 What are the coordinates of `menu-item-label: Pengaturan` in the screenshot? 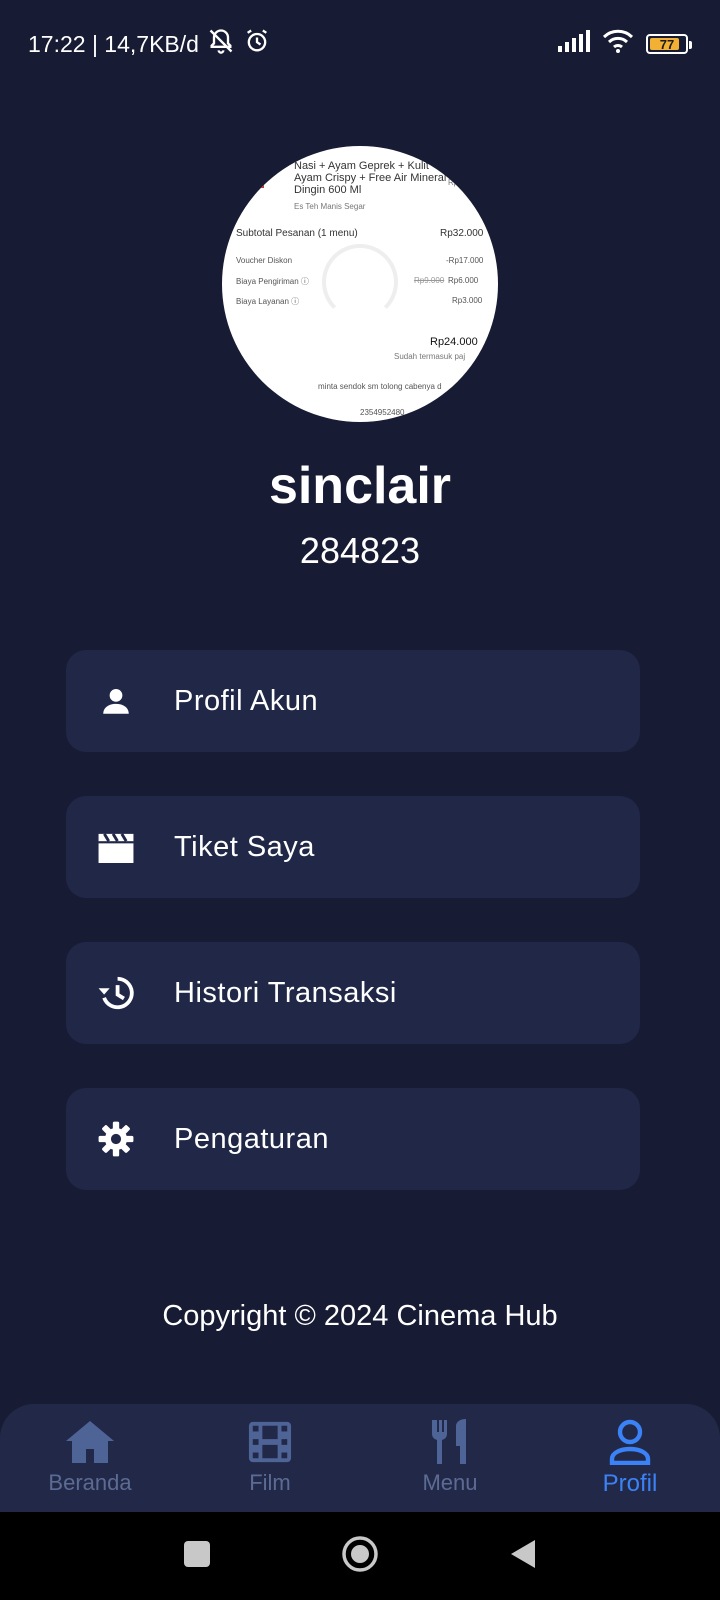 It's located at (251, 1138).